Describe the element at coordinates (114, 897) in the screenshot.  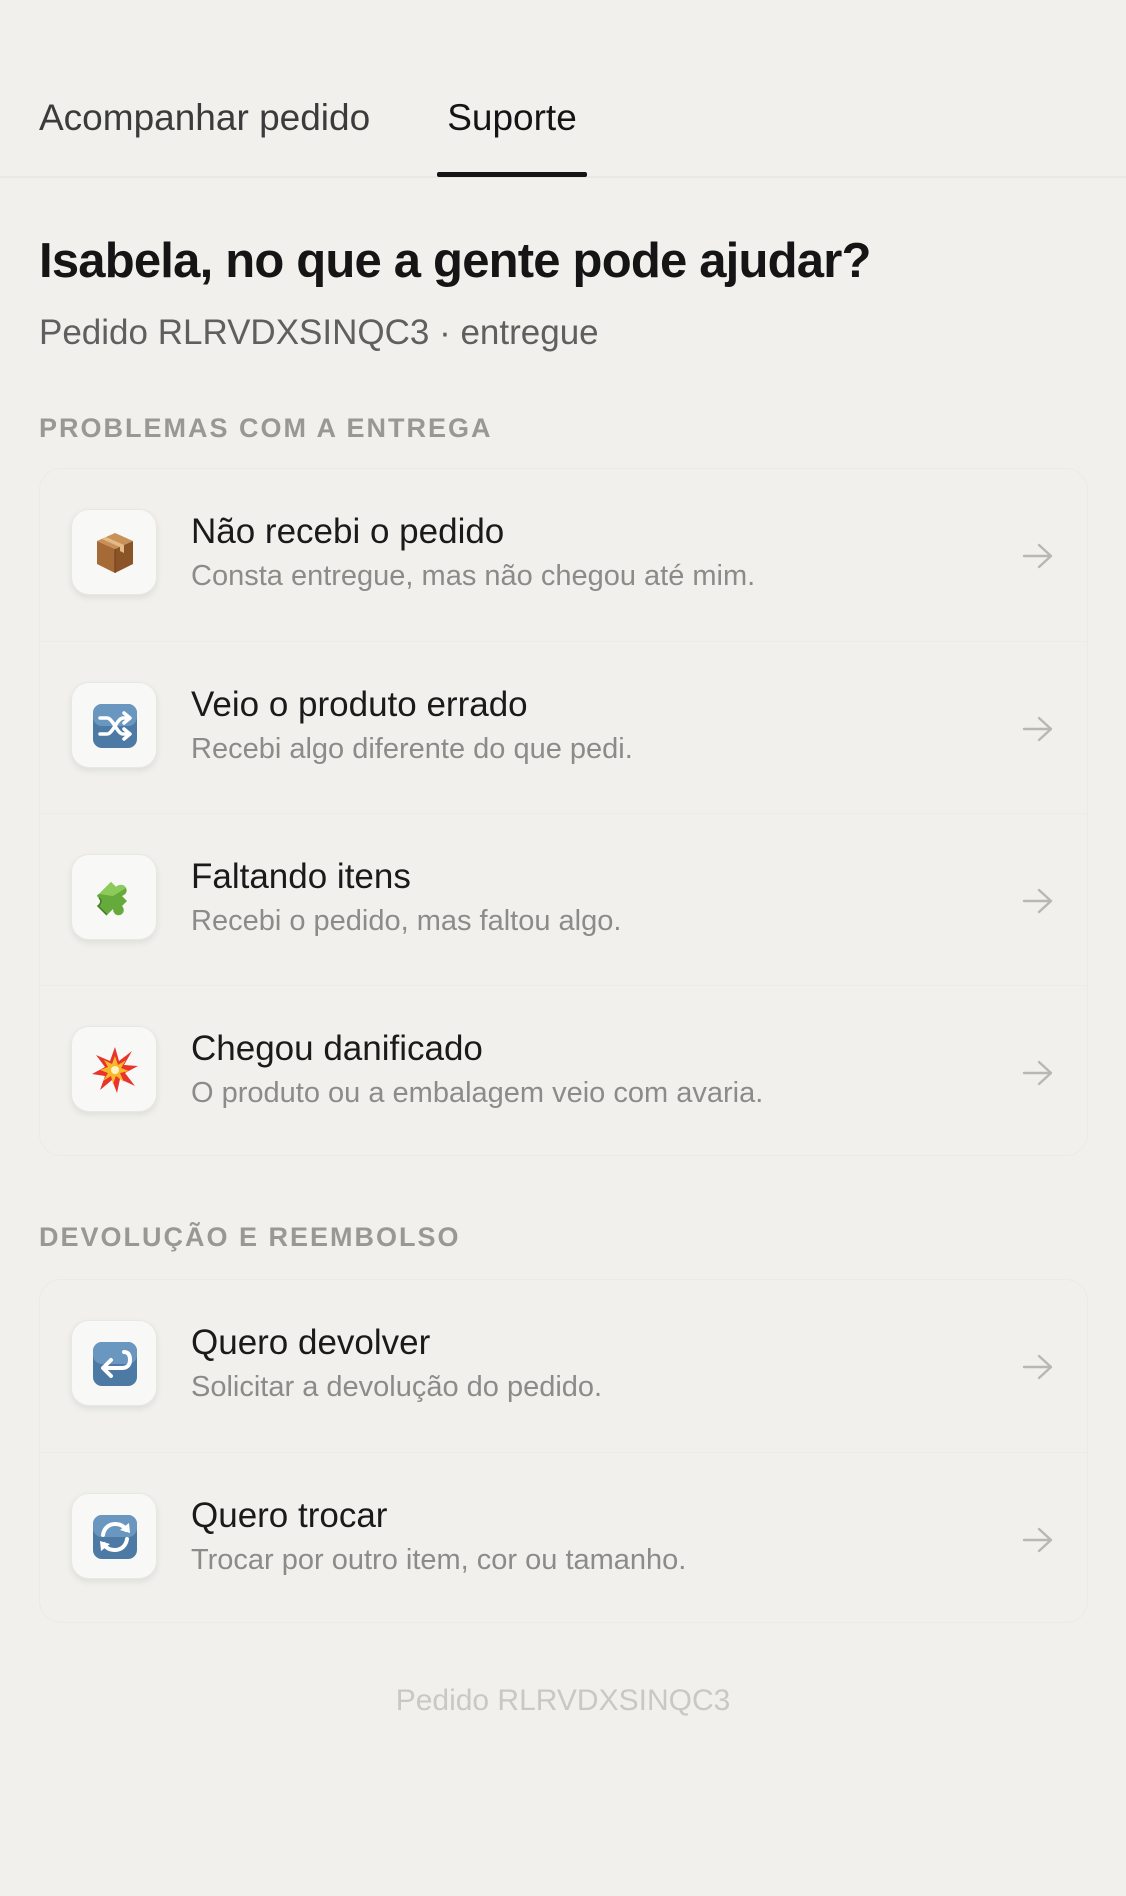
I see `puzzle-piece-icon` at that location.